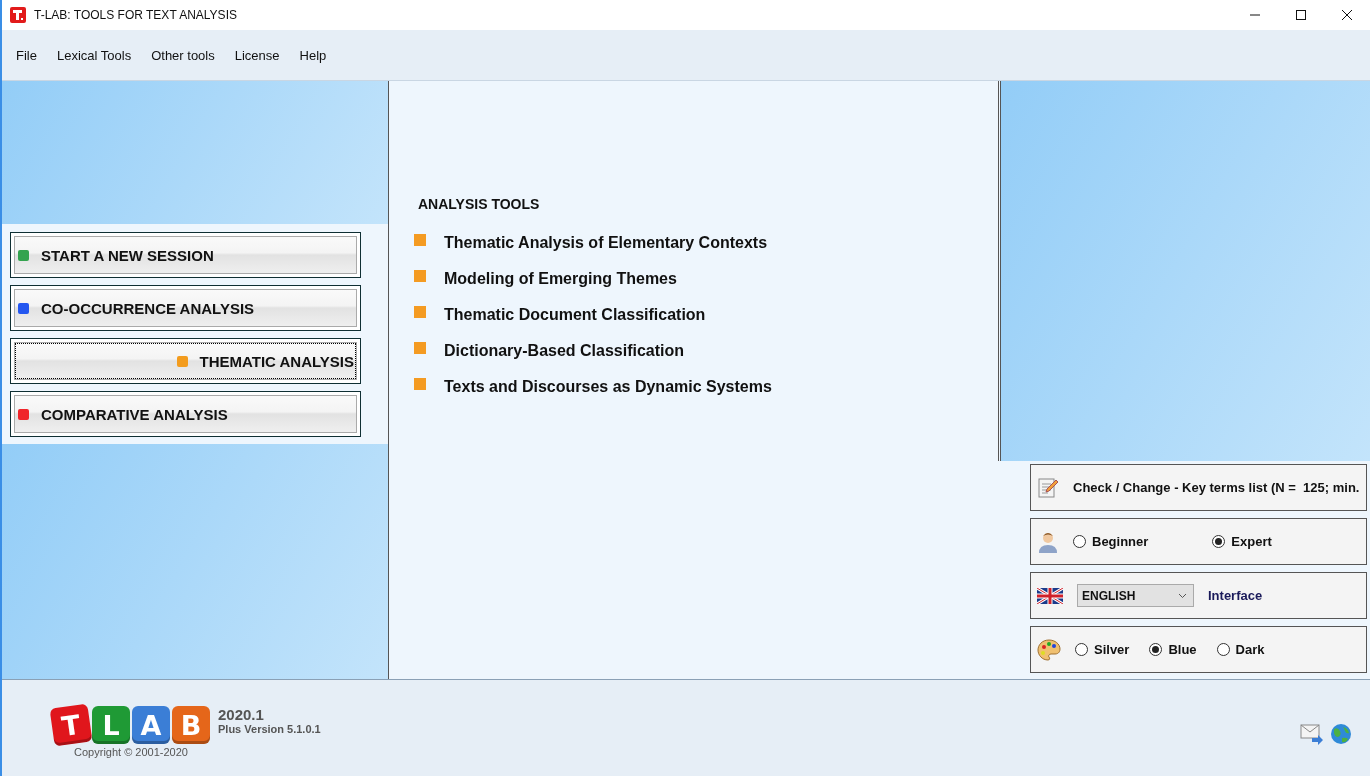 This screenshot has height=776, width=1370. Describe the element at coordinates (1347, 15) in the screenshot. I see `close-icon` at that location.